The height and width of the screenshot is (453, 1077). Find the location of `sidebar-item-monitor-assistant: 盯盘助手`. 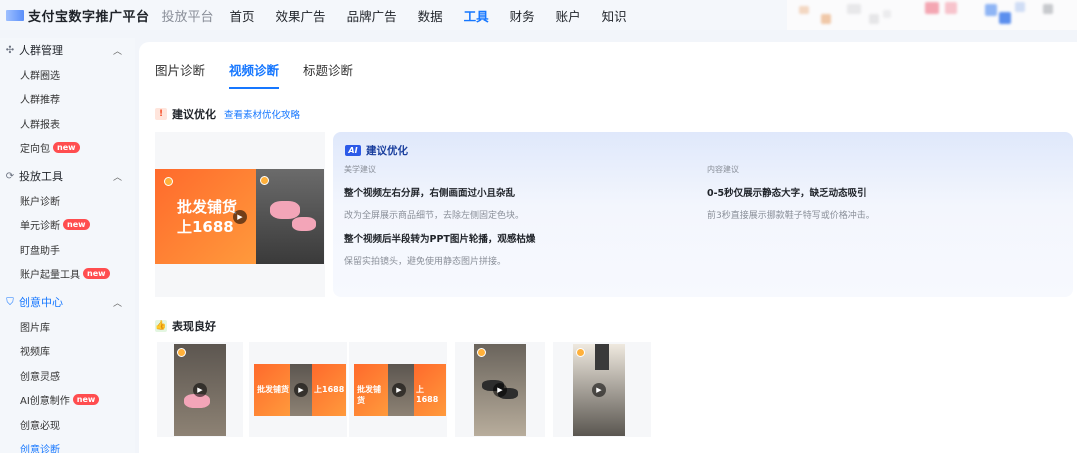

sidebar-item-monitor-assistant: 盯盘助手 is located at coordinates (67, 249).